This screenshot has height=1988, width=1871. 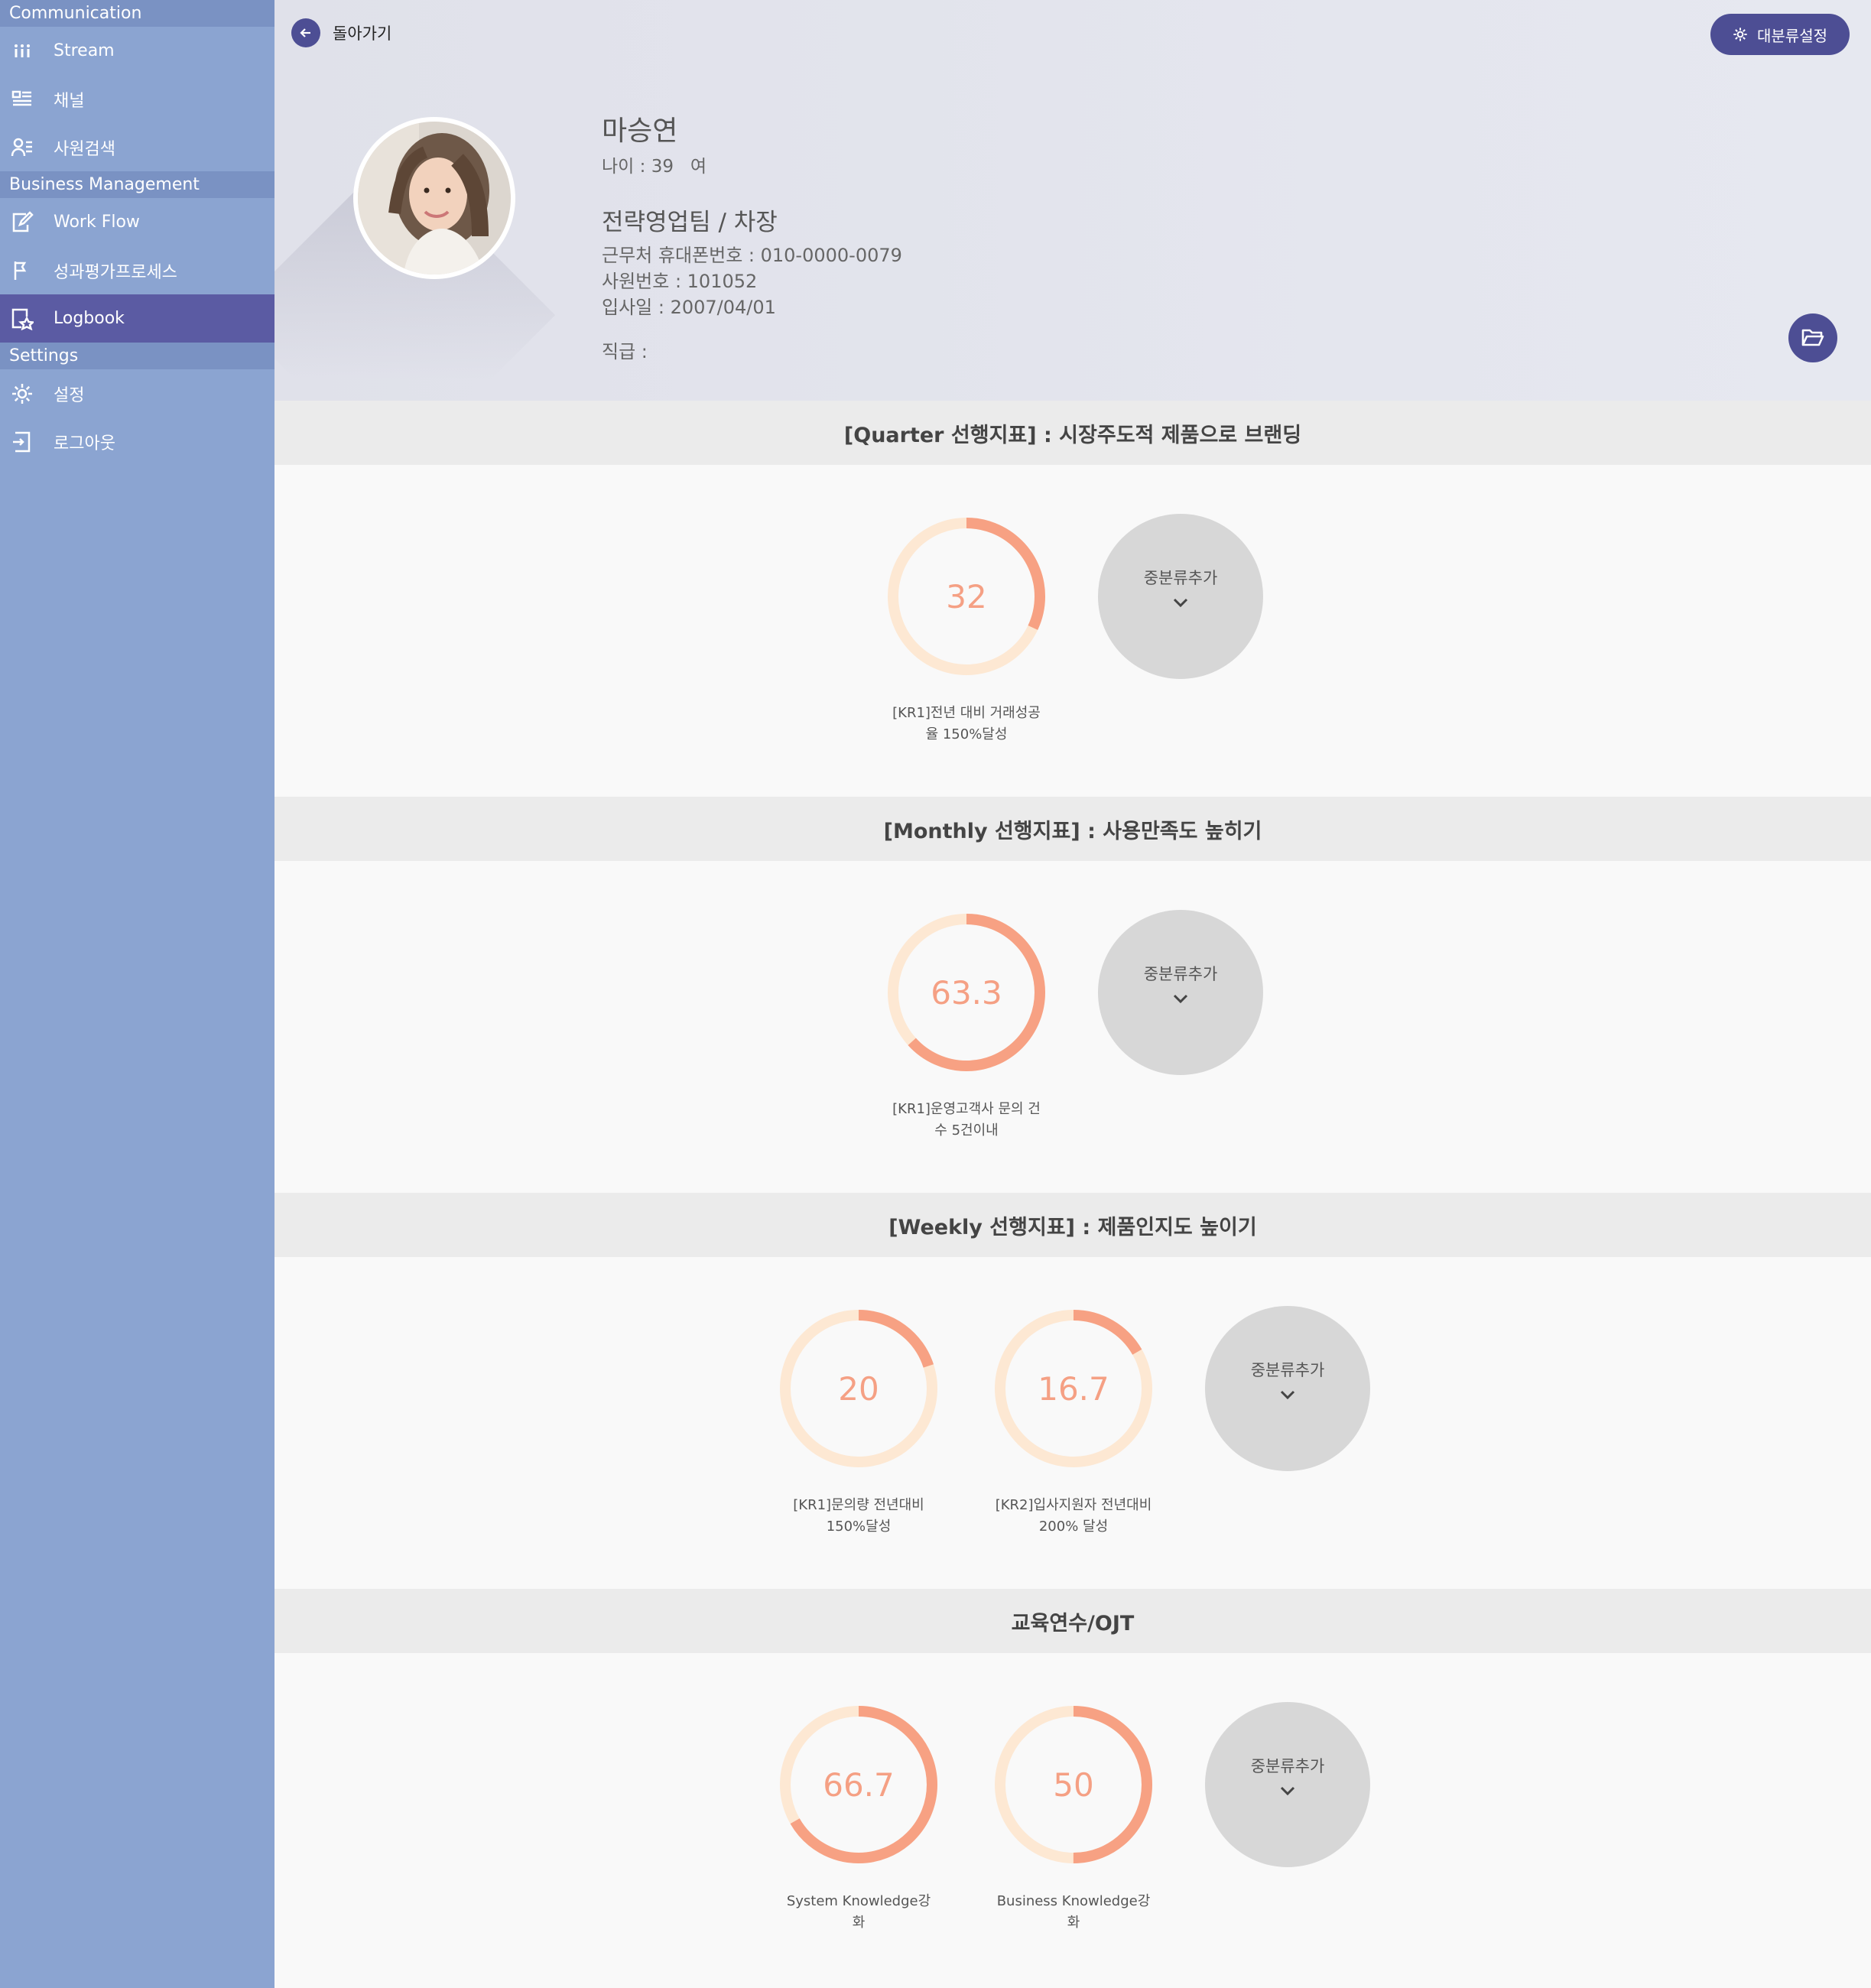 I want to click on kpi-label-line1: [KR2]입사지원자 전년대비, so click(x=1073, y=1505).